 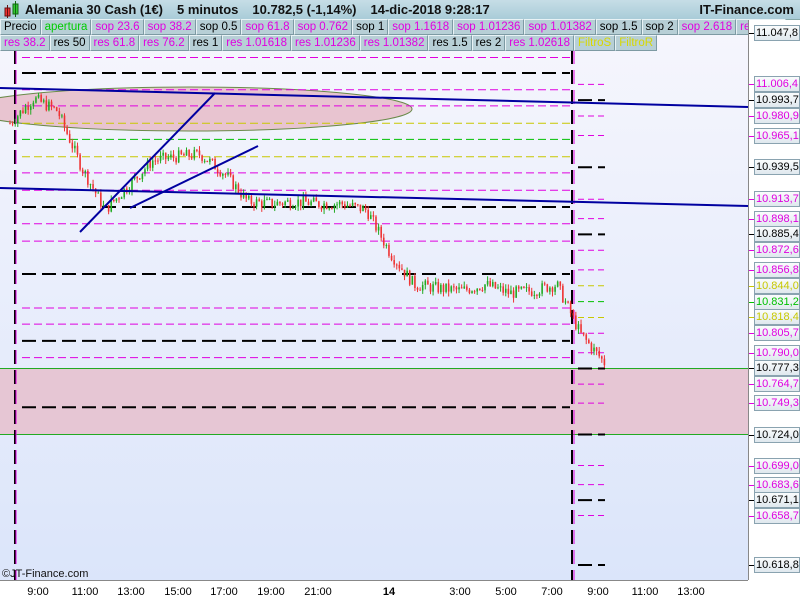 What do you see at coordinates (618, 27) in the screenshot?
I see `toggle-sop-1-5: sop 1.5` at bounding box center [618, 27].